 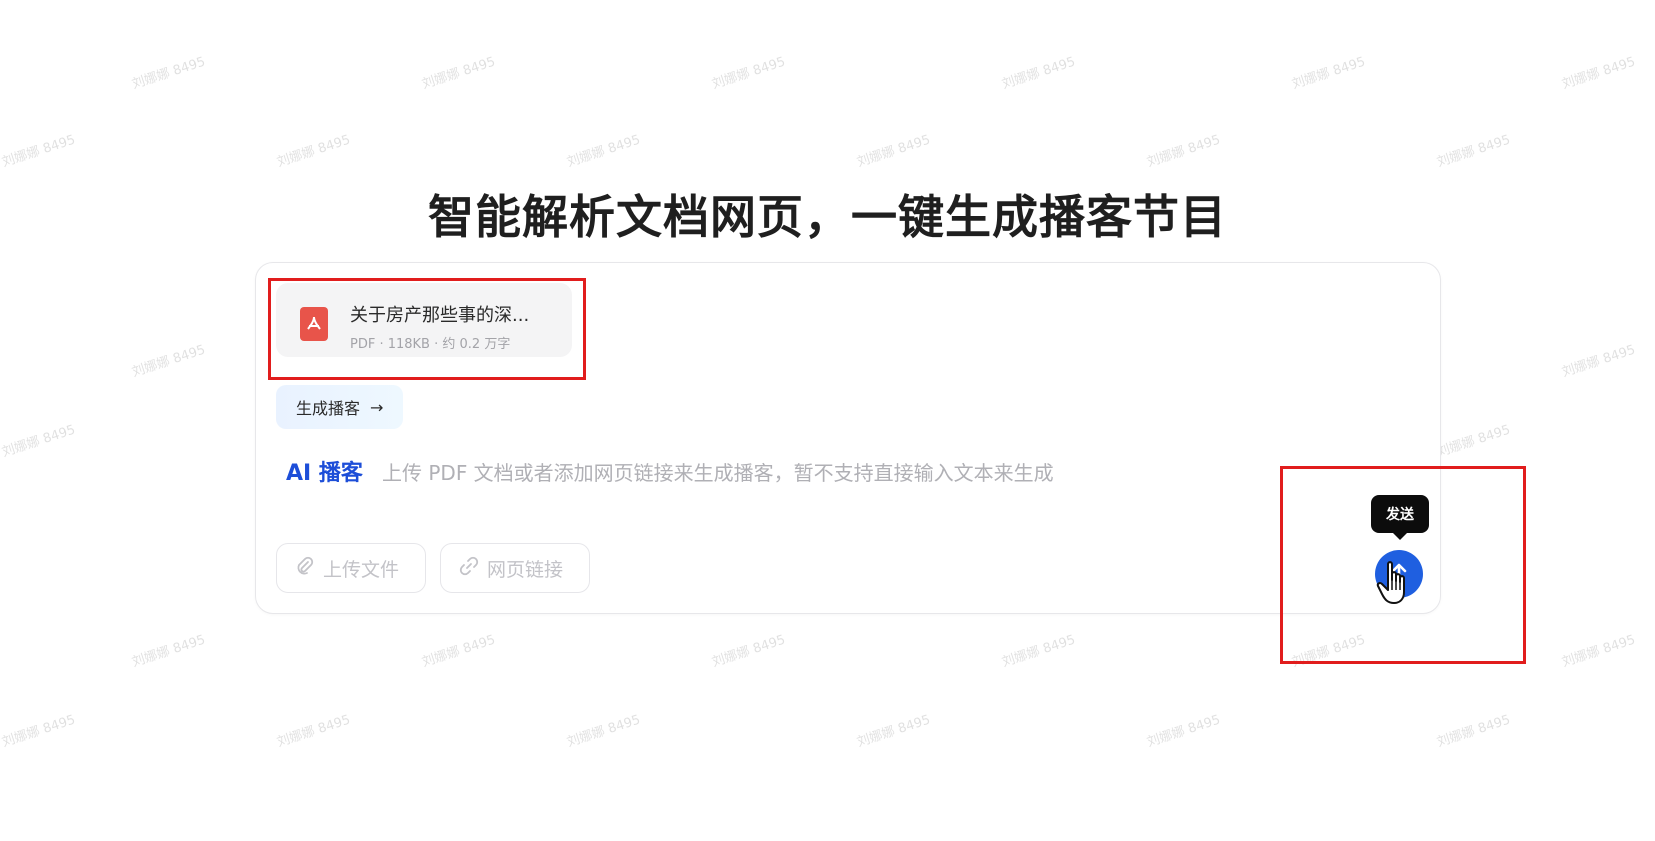 What do you see at coordinates (324, 473) in the screenshot?
I see `mode-label: AI 播客` at bounding box center [324, 473].